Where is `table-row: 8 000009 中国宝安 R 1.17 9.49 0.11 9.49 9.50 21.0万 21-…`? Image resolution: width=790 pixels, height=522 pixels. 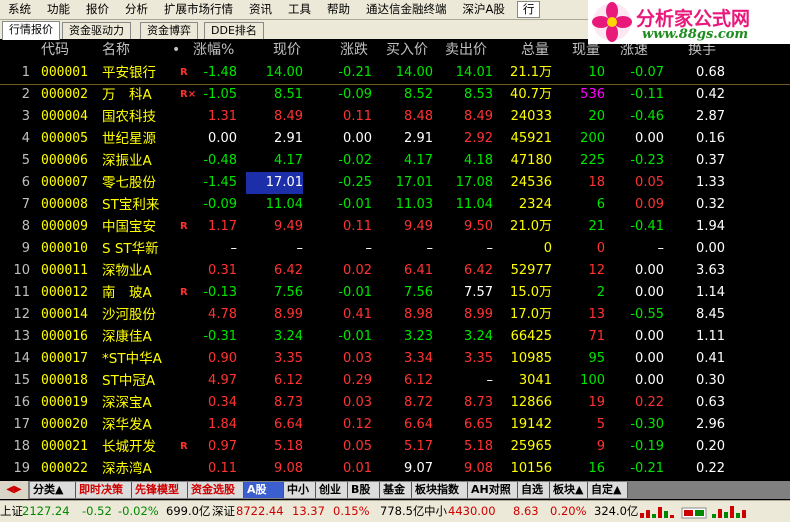
table-row: 8 000009 中国宝安 R 1.17 9.49 0.11 9.49 9.50 21.0万 21-… is located at coordinates (395, 227).